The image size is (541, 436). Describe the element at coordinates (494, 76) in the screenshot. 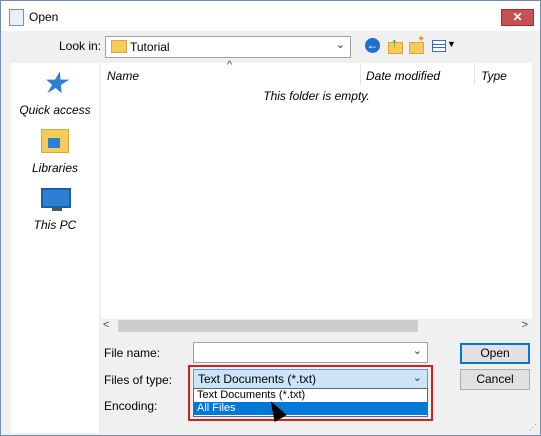

I see `column-header-type: Type` at that location.